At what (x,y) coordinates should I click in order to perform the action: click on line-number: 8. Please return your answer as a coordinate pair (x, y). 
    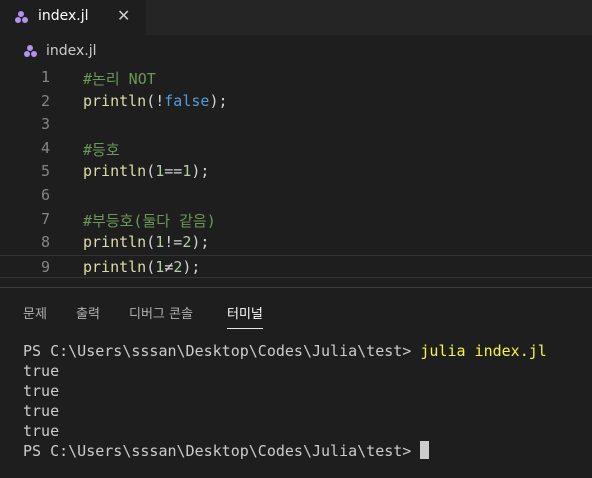
    Looking at the image, I should click on (45, 242).